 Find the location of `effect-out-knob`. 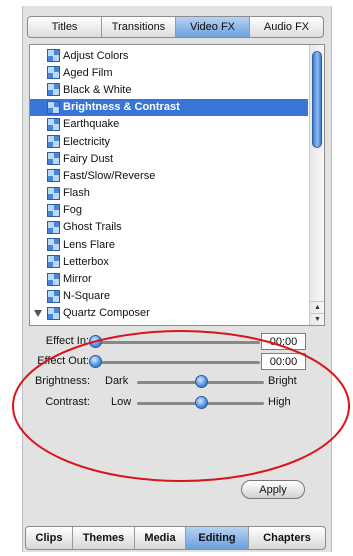

effect-out-knob is located at coordinates (95, 361).